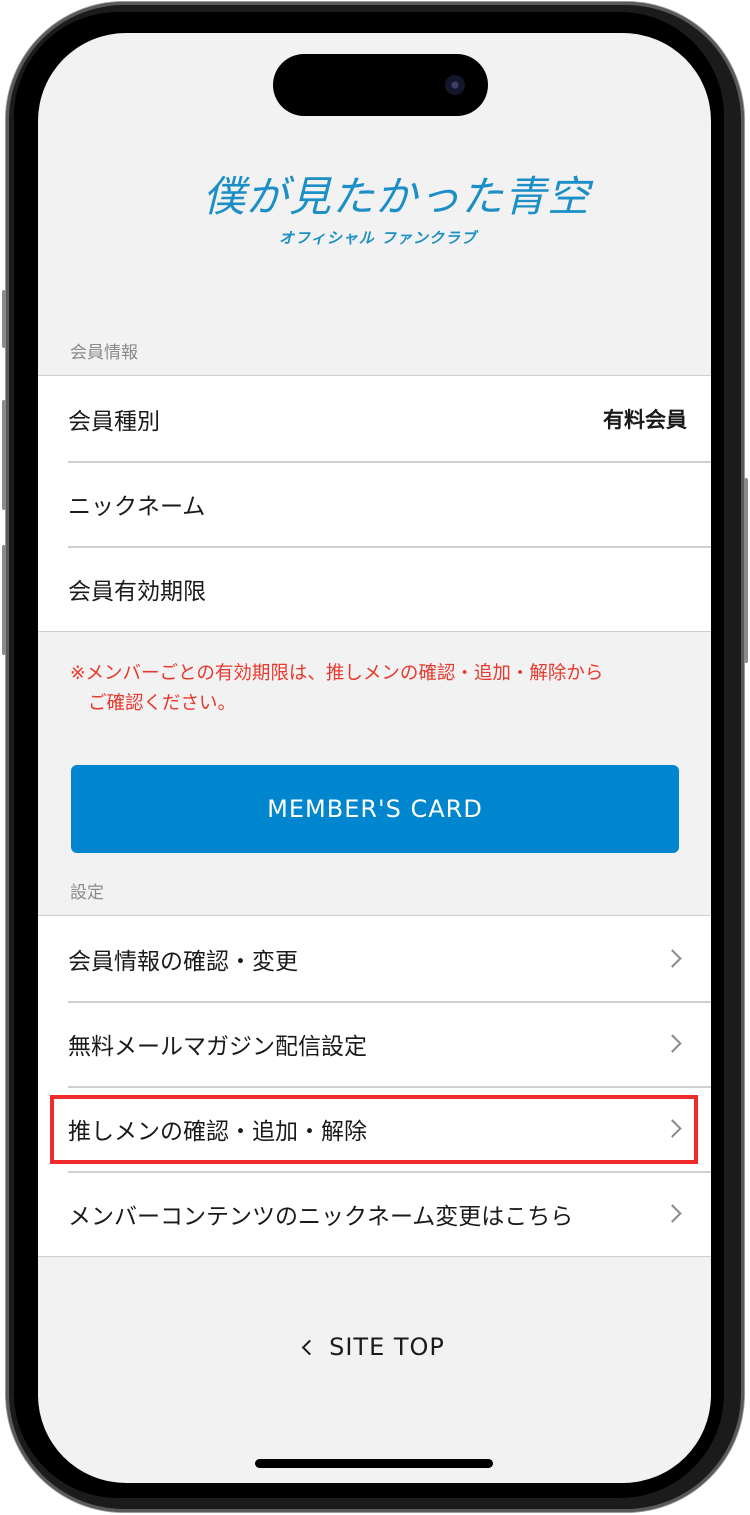  Describe the element at coordinates (645, 419) in the screenshot. I see `member-type-value: 有料会員` at that location.